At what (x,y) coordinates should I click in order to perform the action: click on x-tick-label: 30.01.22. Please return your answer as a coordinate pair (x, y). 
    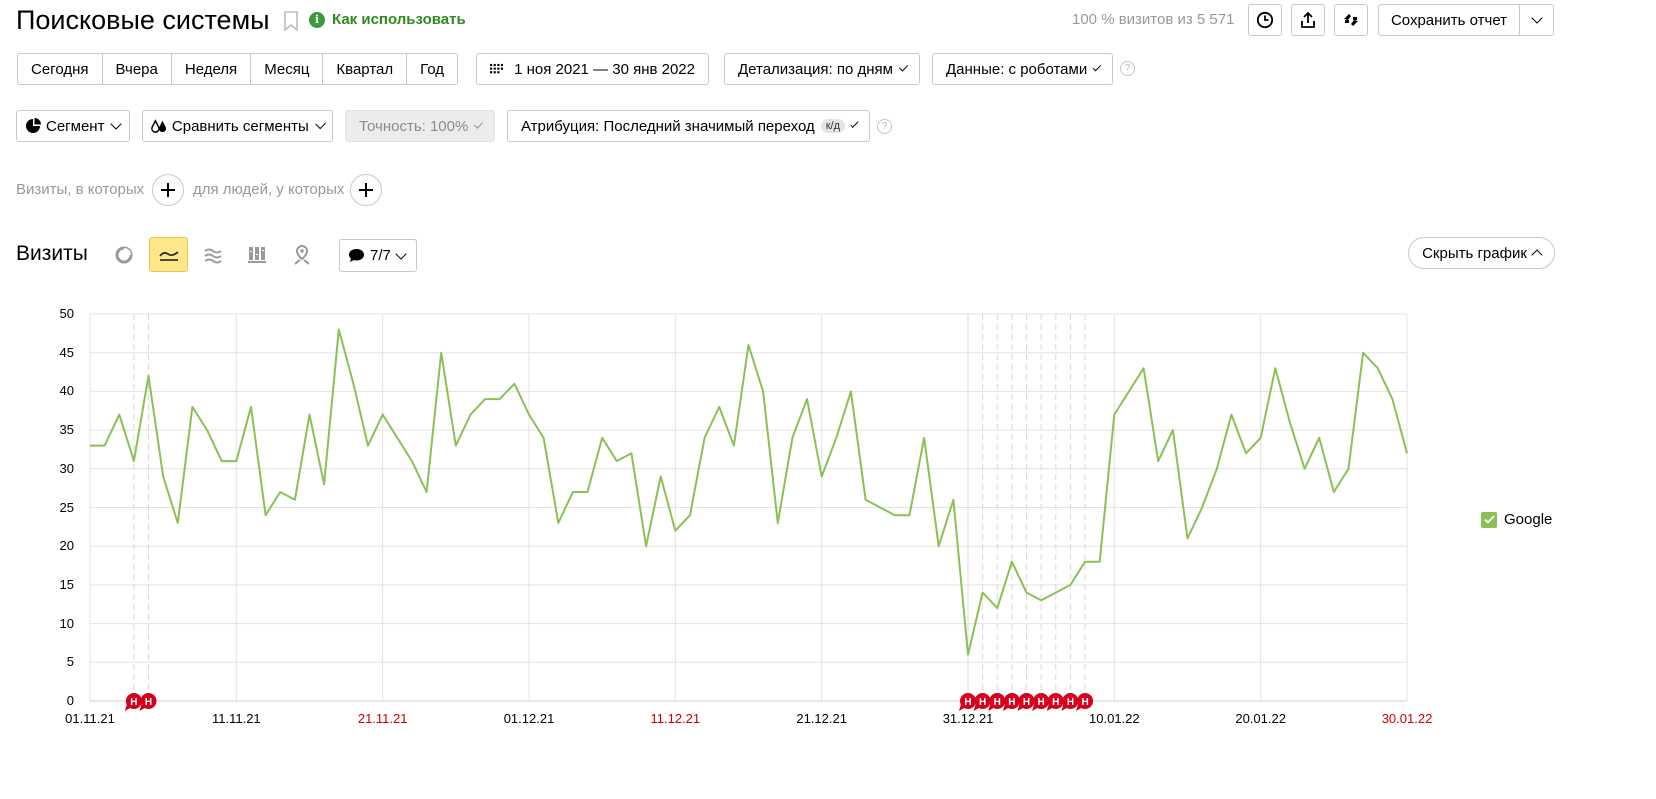
    Looking at the image, I should click on (1407, 718).